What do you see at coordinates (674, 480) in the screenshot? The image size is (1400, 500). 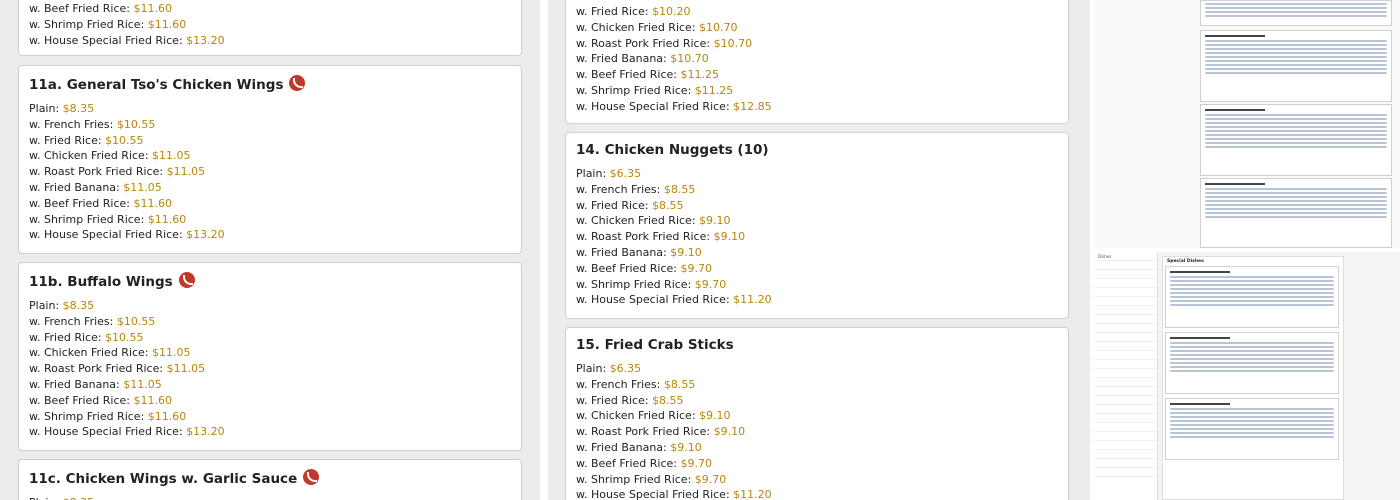 I see `price-row: w. Shrimp Fried Rice: $9.70` at bounding box center [674, 480].